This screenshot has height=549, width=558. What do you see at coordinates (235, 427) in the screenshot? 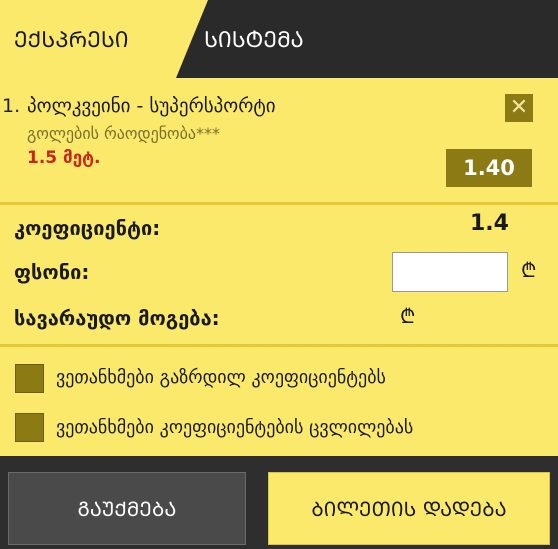
I see `accept-odds-changes-label: ვეთანხმები კოეფიციენტების ცვლილებას` at bounding box center [235, 427].